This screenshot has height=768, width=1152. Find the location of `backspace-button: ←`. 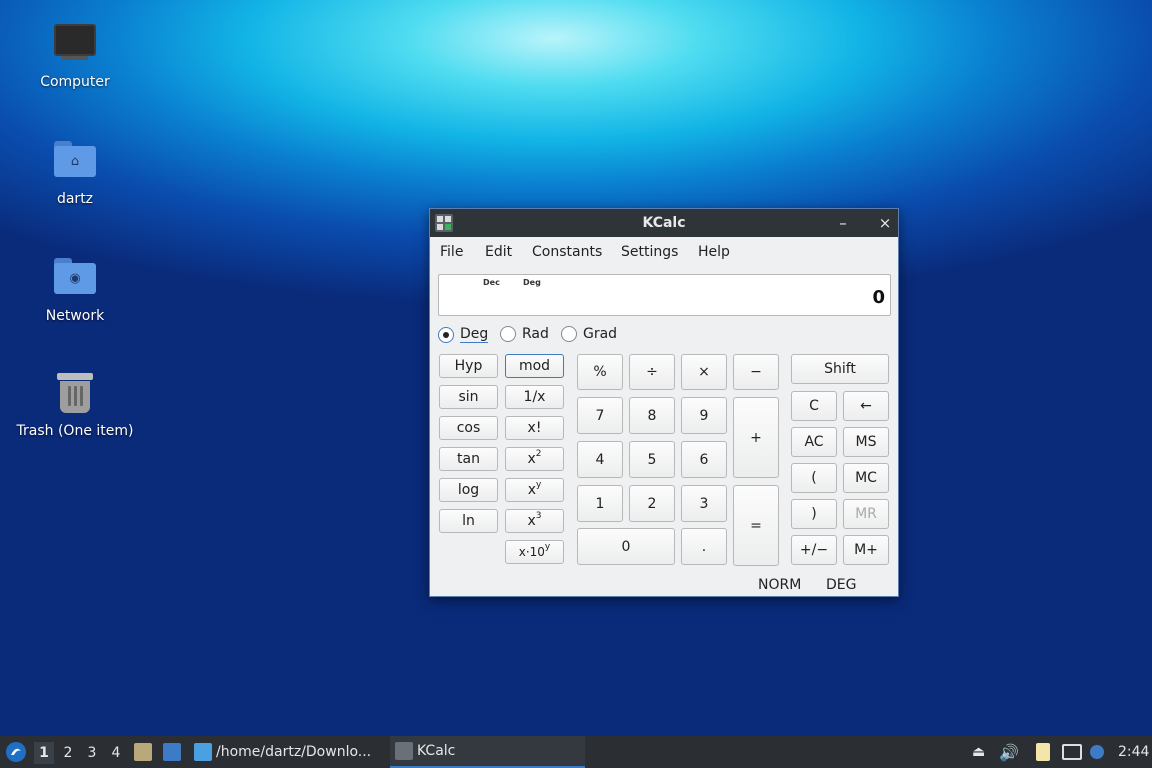

backspace-button: ← is located at coordinates (866, 406).